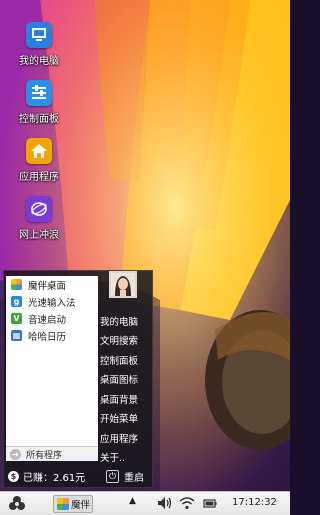 The height and width of the screenshot is (515, 320). Describe the element at coordinates (39, 209) in the screenshot. I see `browser-icon` at that location.